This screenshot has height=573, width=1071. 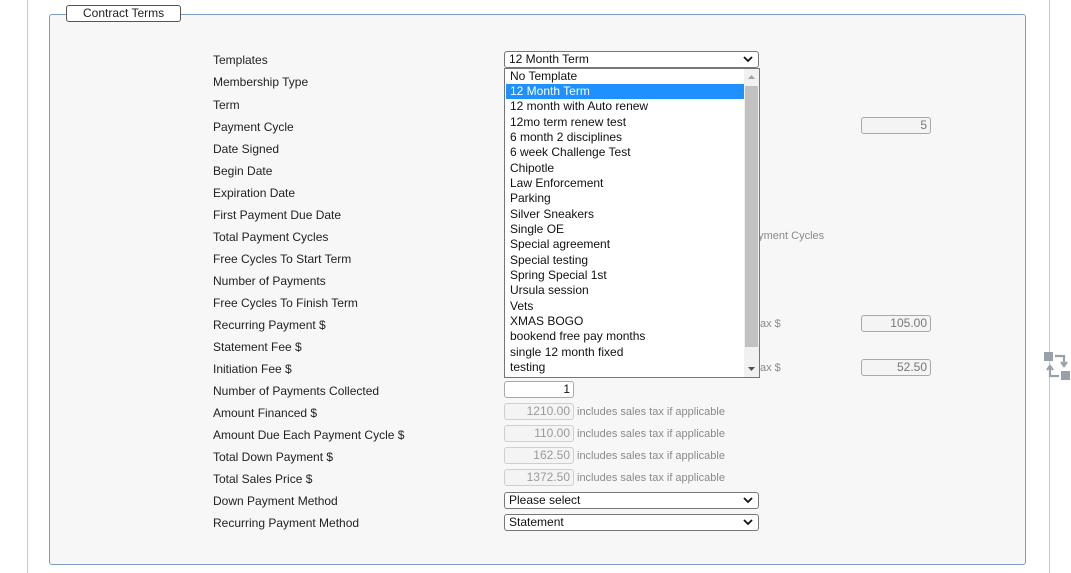 What do you see at coordinates (124, 13) in the screenshot?
I see `contract-terms-legend: Contract Terms` at bounding box center [124, 13].